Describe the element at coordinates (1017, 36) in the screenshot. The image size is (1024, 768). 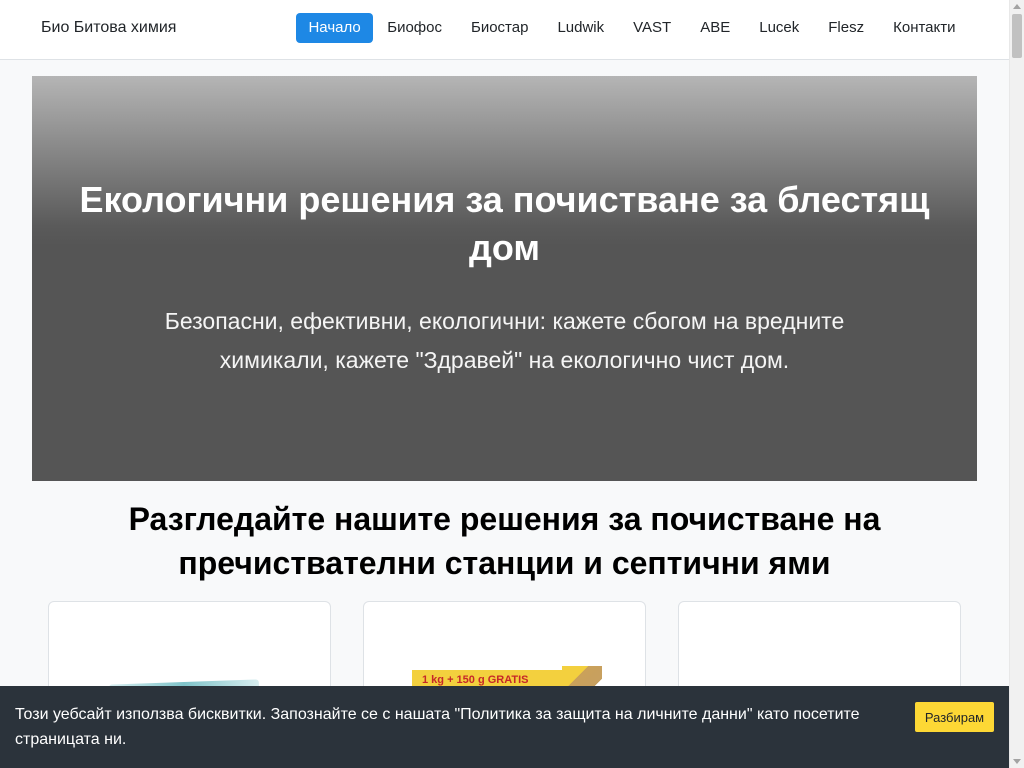
I see `scroll-thumb` at that location.